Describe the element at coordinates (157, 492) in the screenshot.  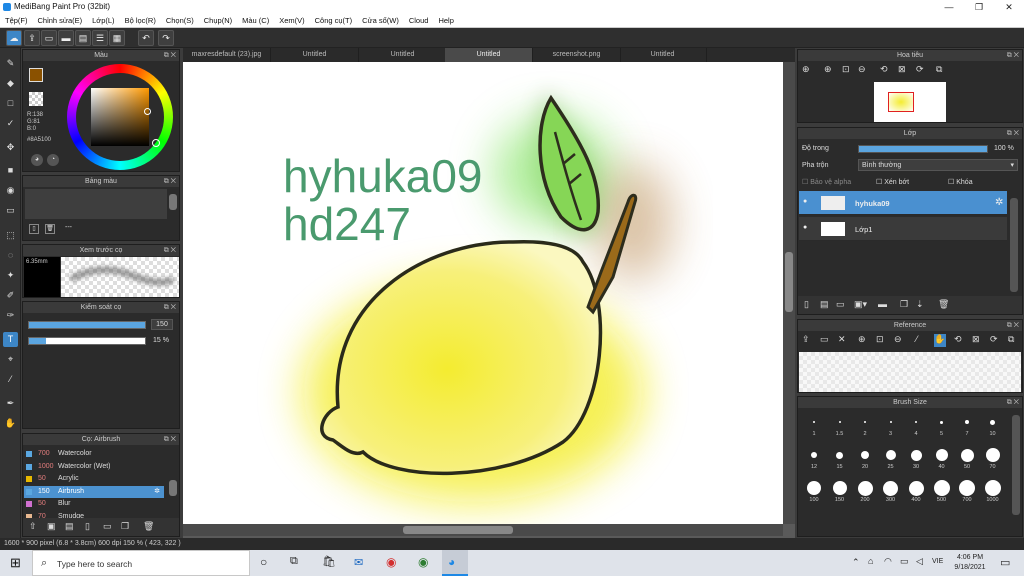
I see `gear-icon: ✲` at that location.